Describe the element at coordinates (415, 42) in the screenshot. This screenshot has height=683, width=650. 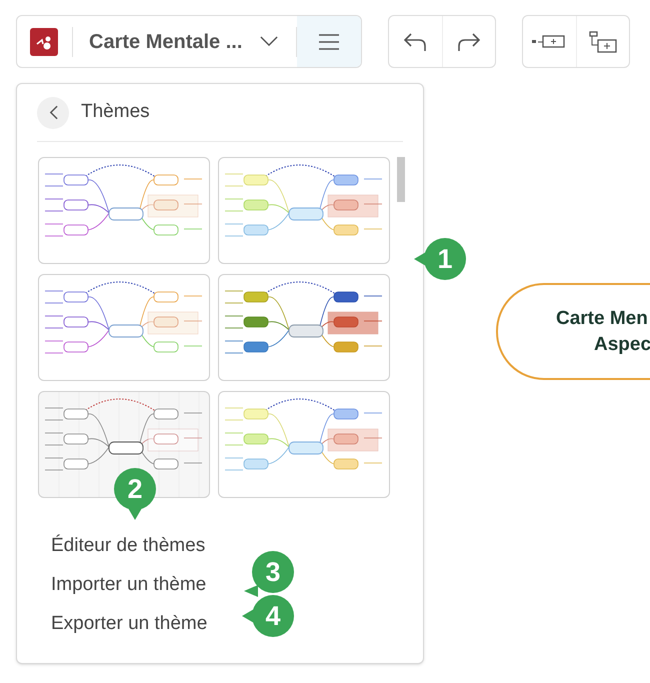
I see `undo-icon` at that location.